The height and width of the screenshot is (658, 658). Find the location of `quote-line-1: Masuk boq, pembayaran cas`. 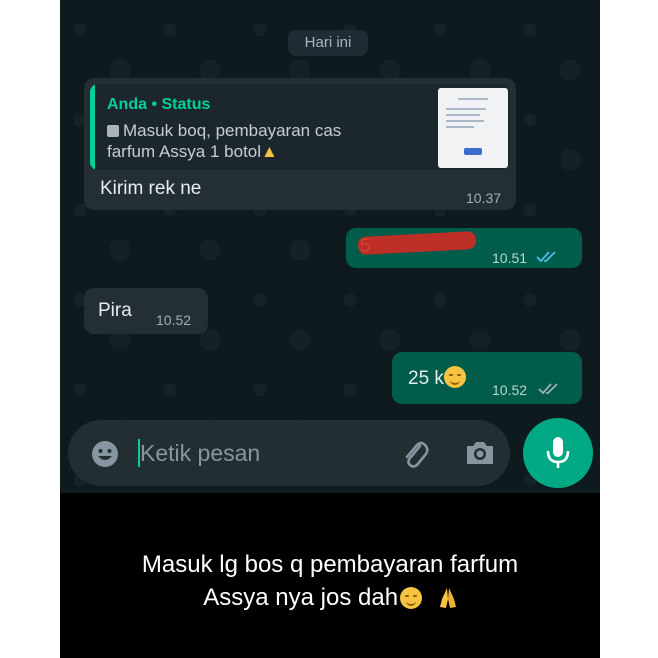

quote-line-1: Masuk boq, pembayaran cas is located at coordinates (232, 130).